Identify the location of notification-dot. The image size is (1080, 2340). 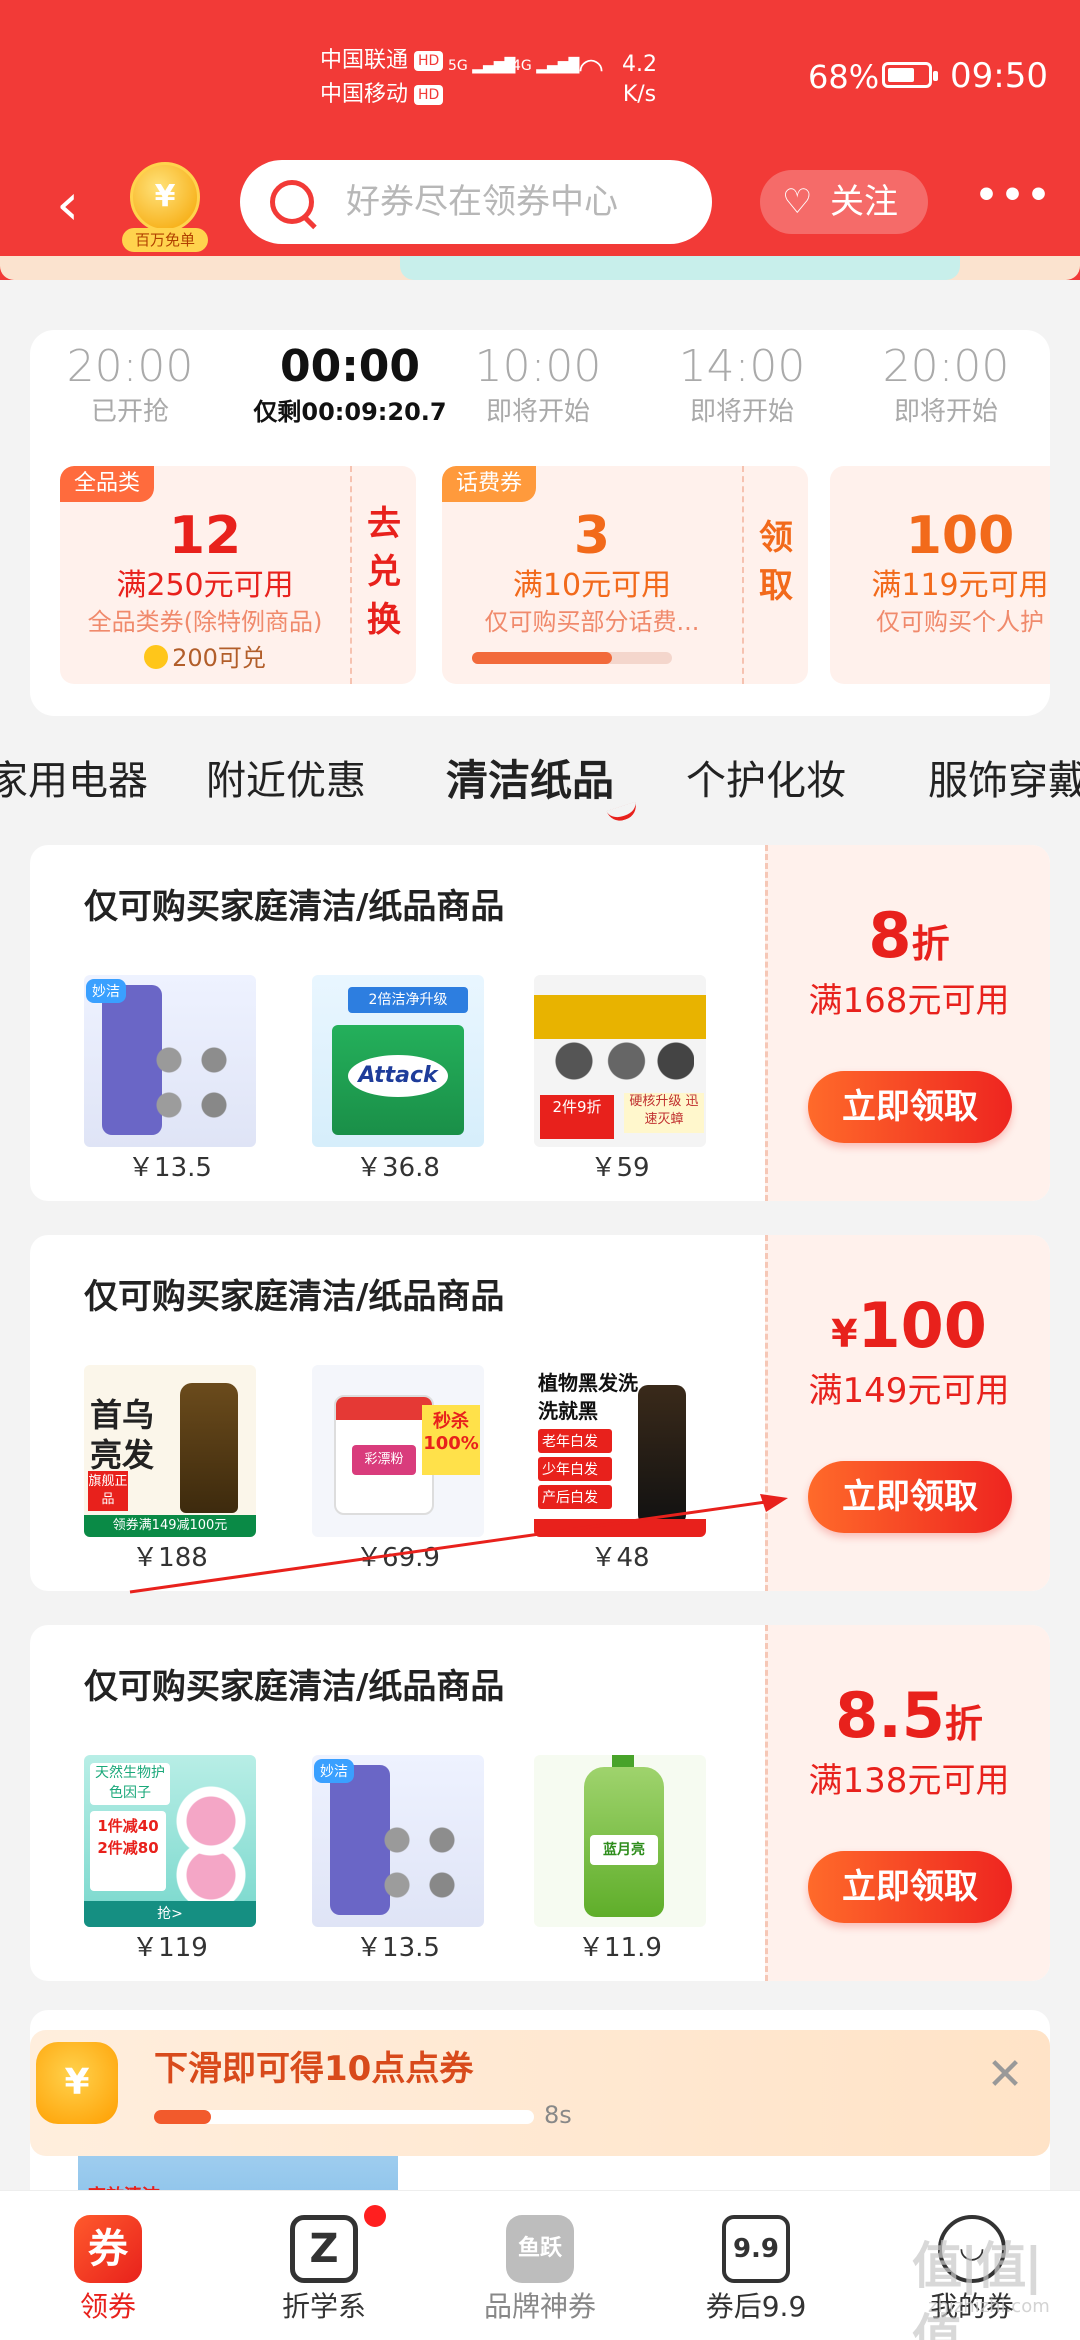
(375, 2216).